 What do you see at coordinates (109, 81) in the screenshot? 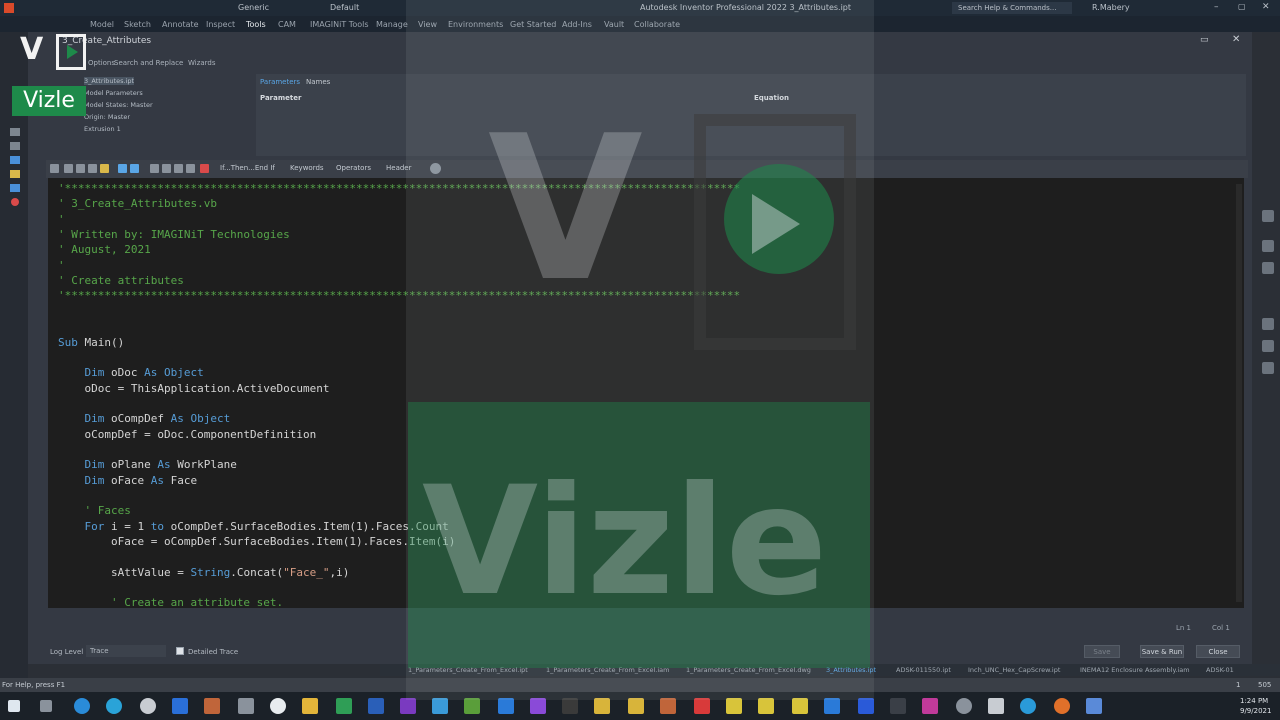
I see `tree-item: 3_Attributes.ipt` at bounding box center [109, 81].